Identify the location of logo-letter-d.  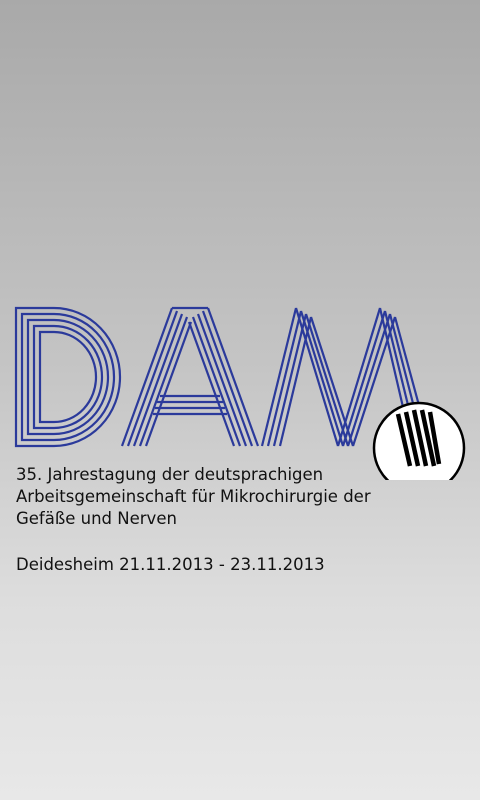
(68, 377).